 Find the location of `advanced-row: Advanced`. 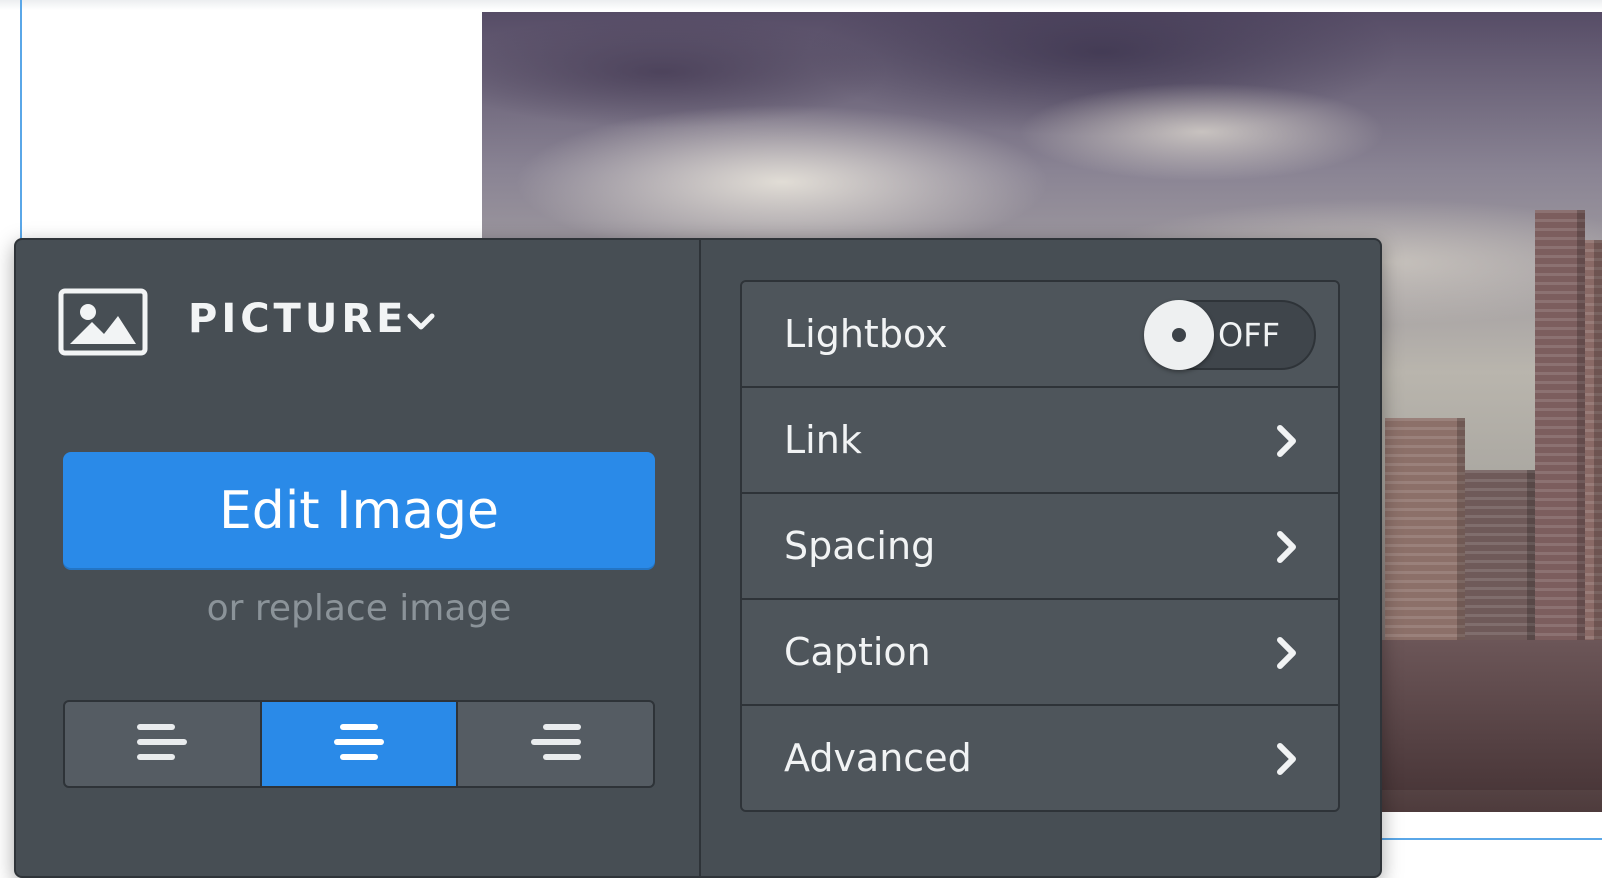

advanced-row: Advanced is located at coordinates (1040, 758).